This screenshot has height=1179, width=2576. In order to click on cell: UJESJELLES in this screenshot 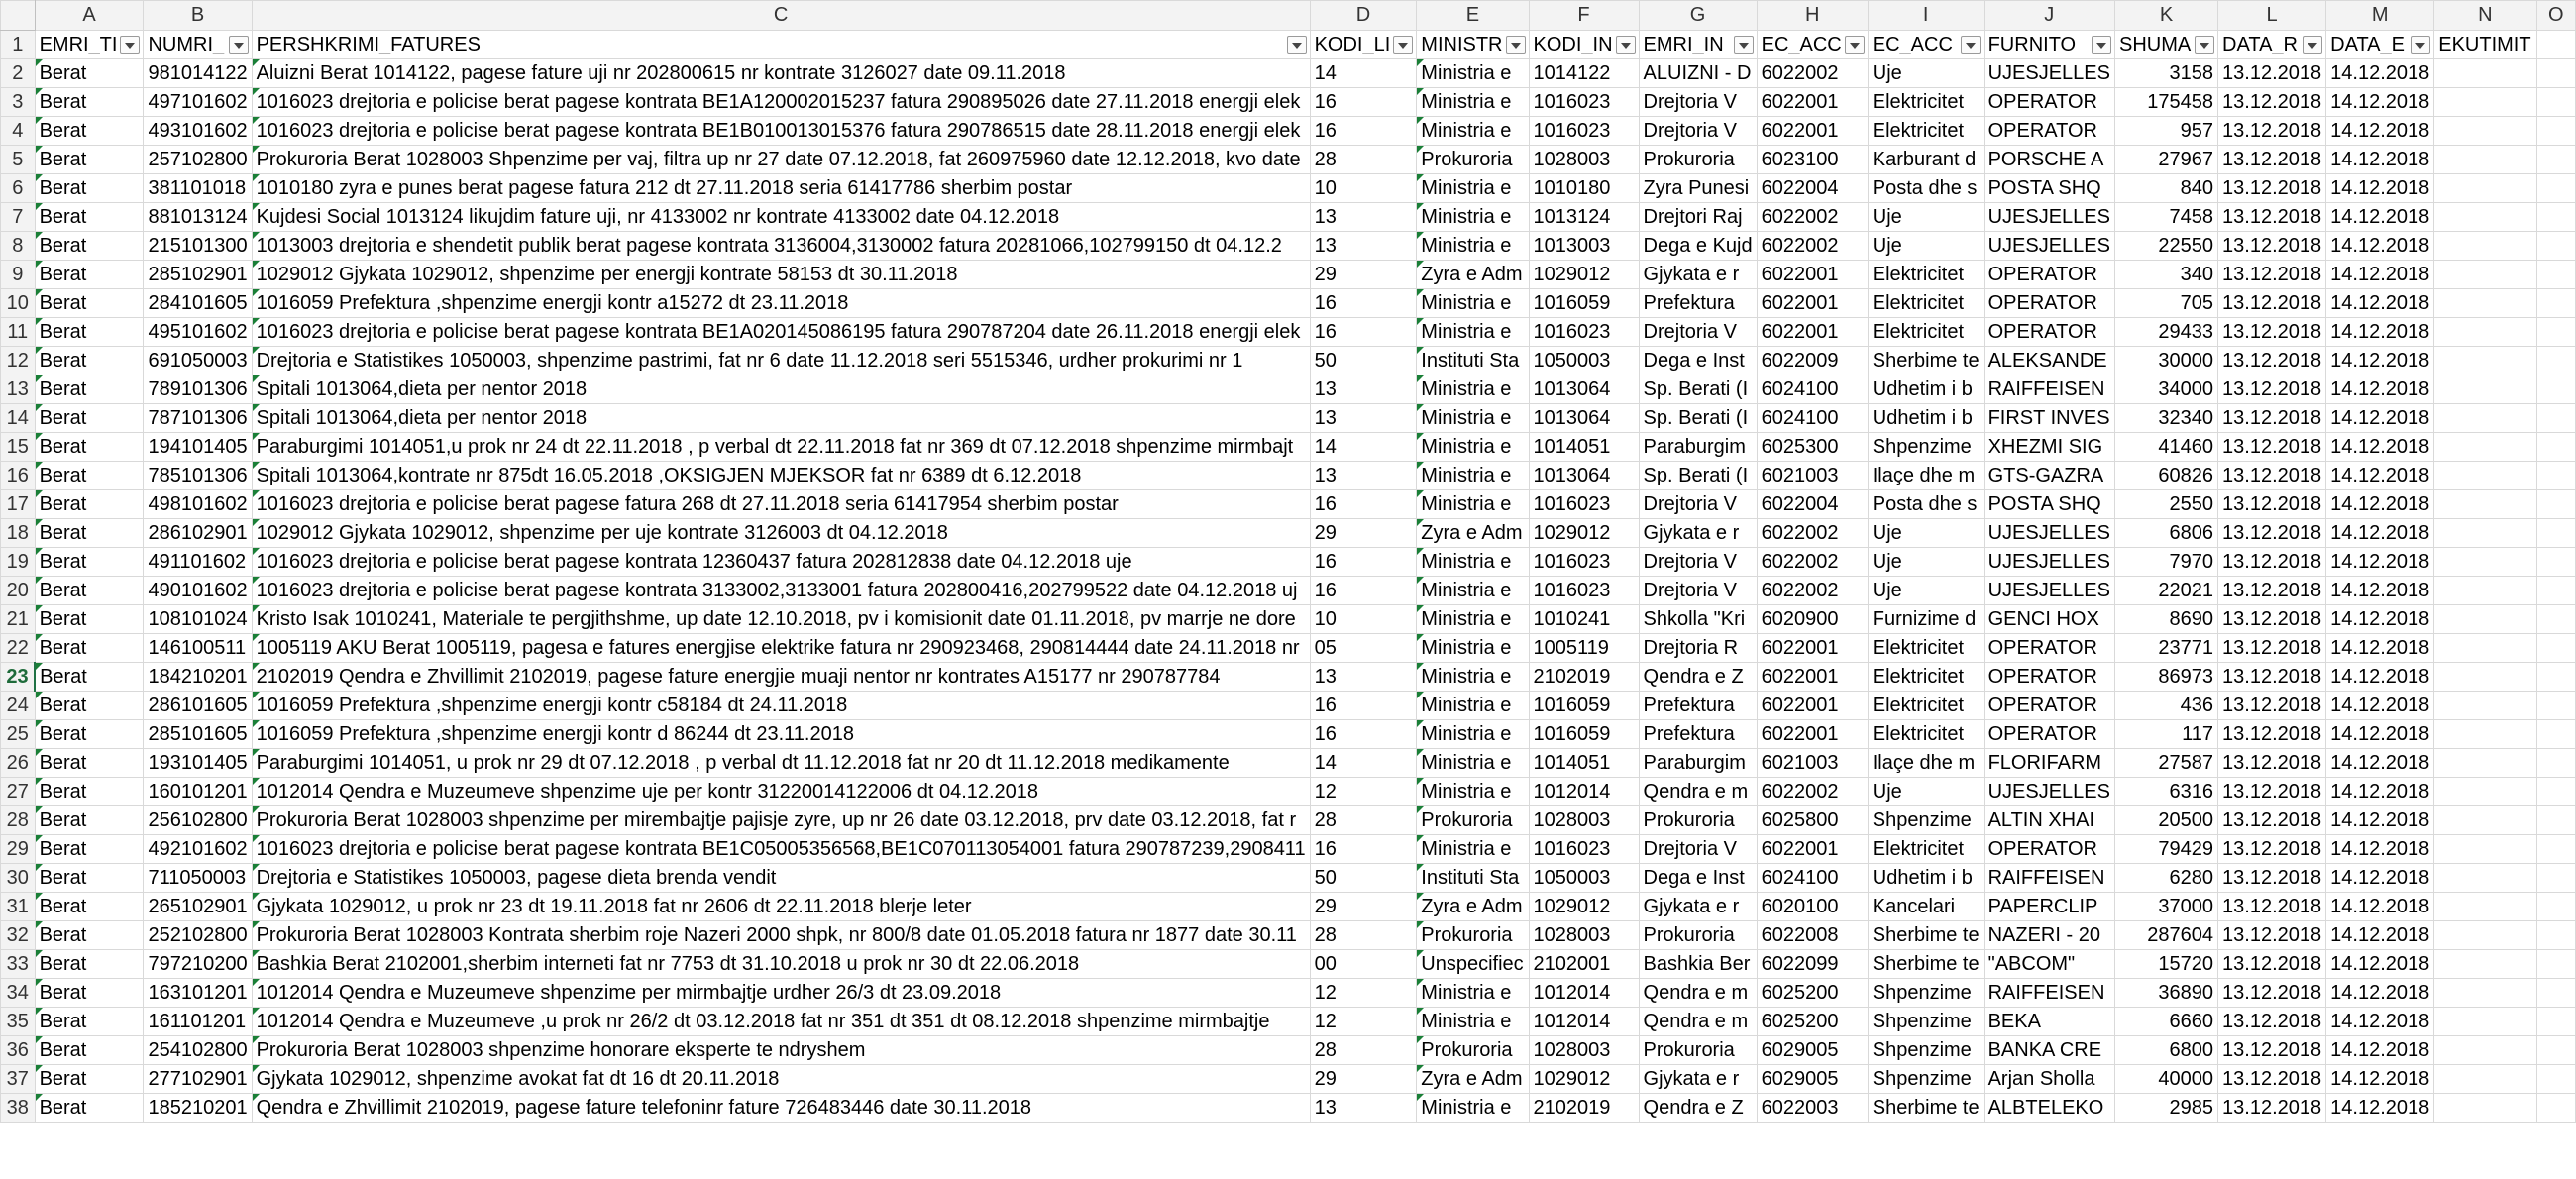, I will do `click(2049, 533)`.